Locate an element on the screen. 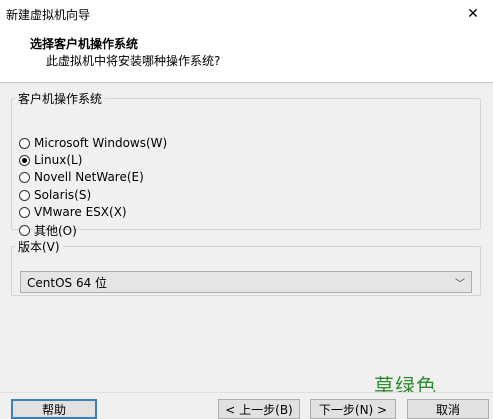 This screenshot has width=493, height=419. radio-label-netware: Novell NetWare(E) is located at coordinates (89, 177).